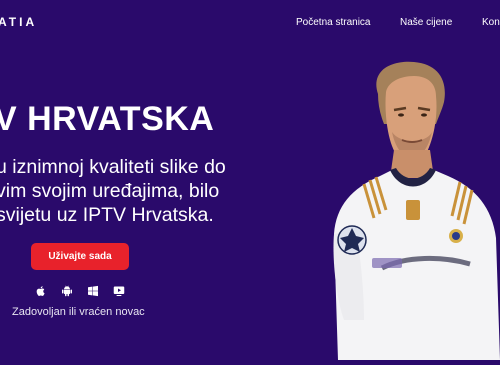 The image size is (500, 365). Describe the element at coordinates (41, 290) in the screenshot. I see `apple-icon` at that location.